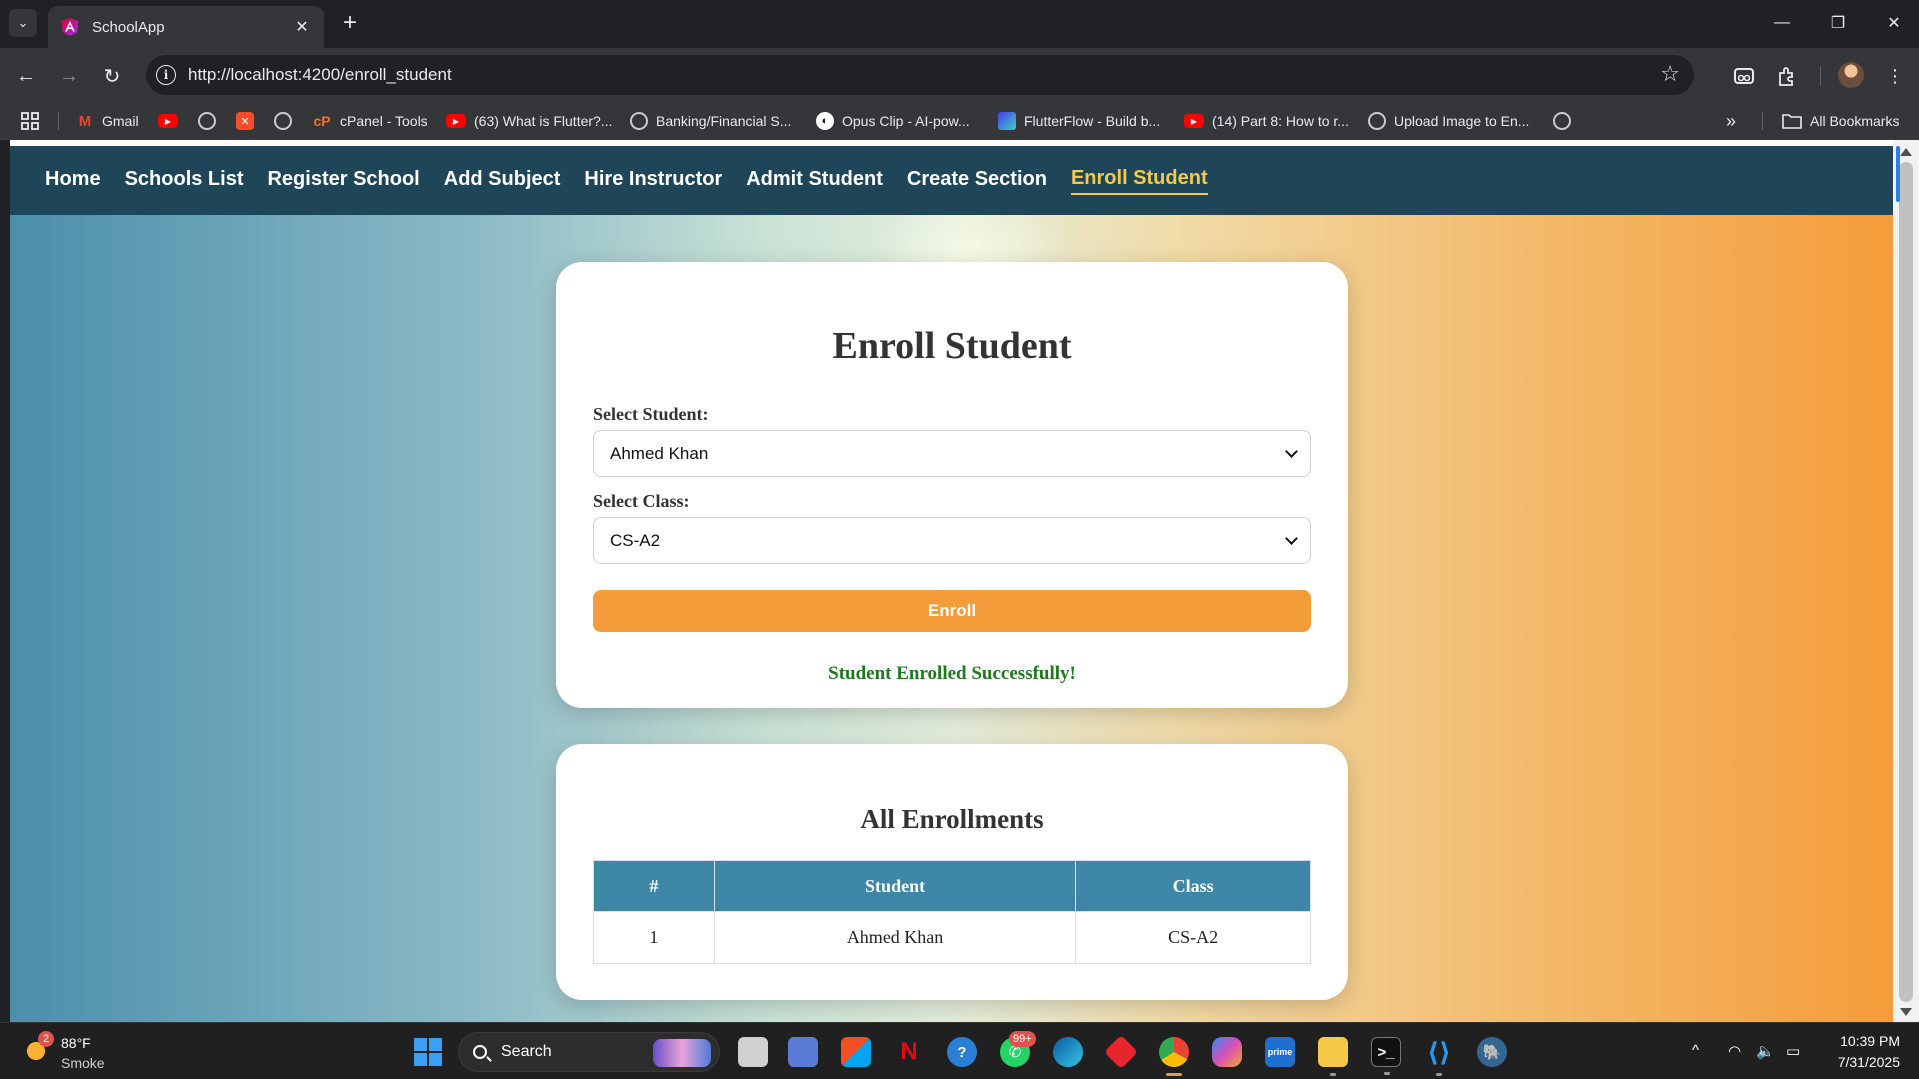 The width and height of the screenshot is (1919, 1079). I want to click on nav-register-school: Register School, so click(343, 181).